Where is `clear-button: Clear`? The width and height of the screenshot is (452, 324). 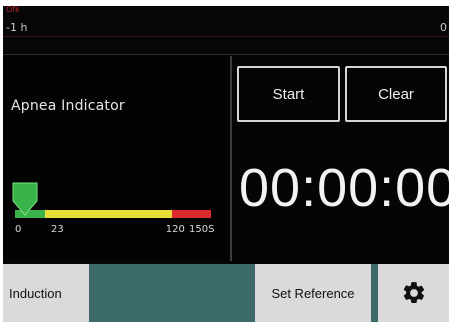
clear-button: Clear is located at coordinates (396, 94).